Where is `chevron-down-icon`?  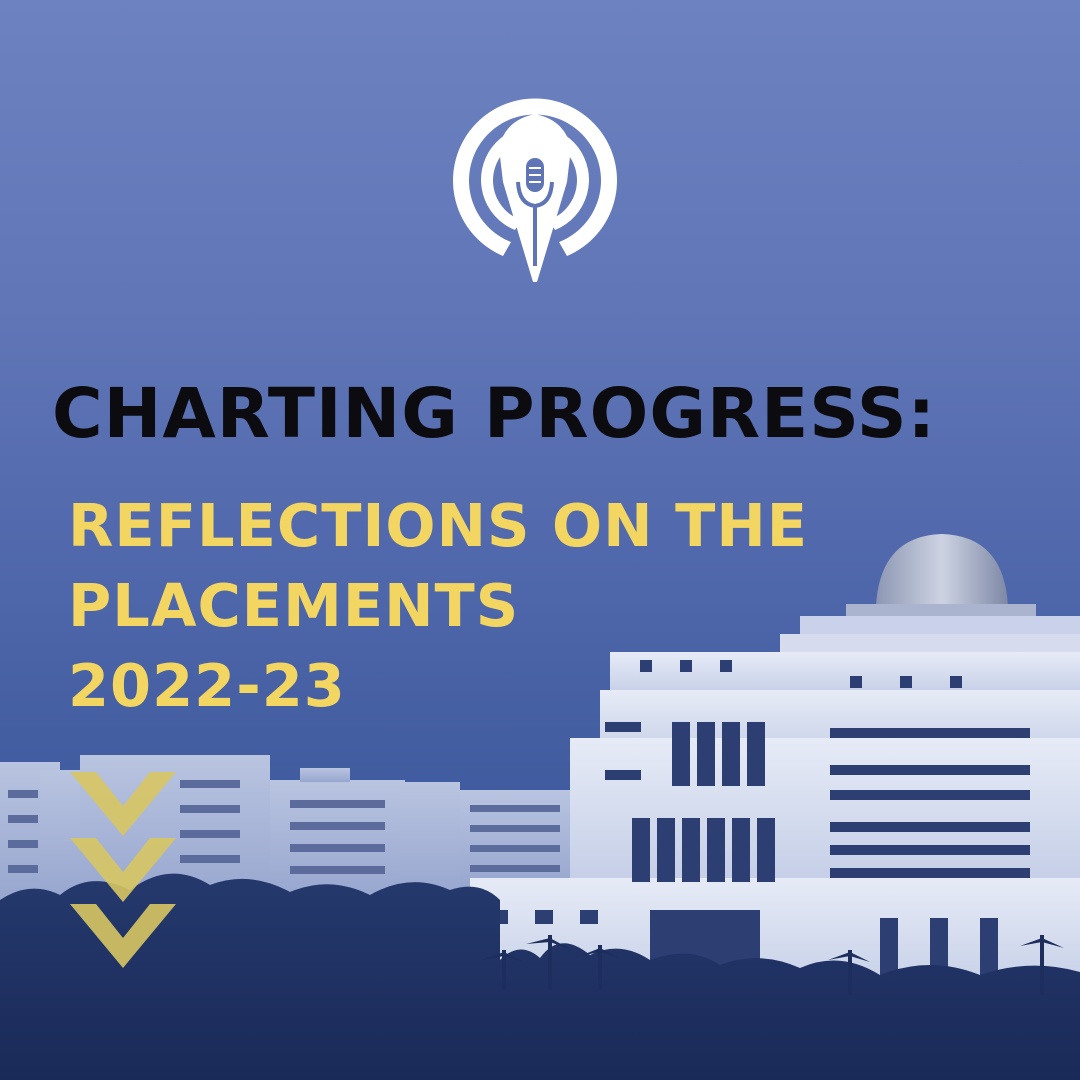 chevron-down-icon is located at coordinates (123, 870).